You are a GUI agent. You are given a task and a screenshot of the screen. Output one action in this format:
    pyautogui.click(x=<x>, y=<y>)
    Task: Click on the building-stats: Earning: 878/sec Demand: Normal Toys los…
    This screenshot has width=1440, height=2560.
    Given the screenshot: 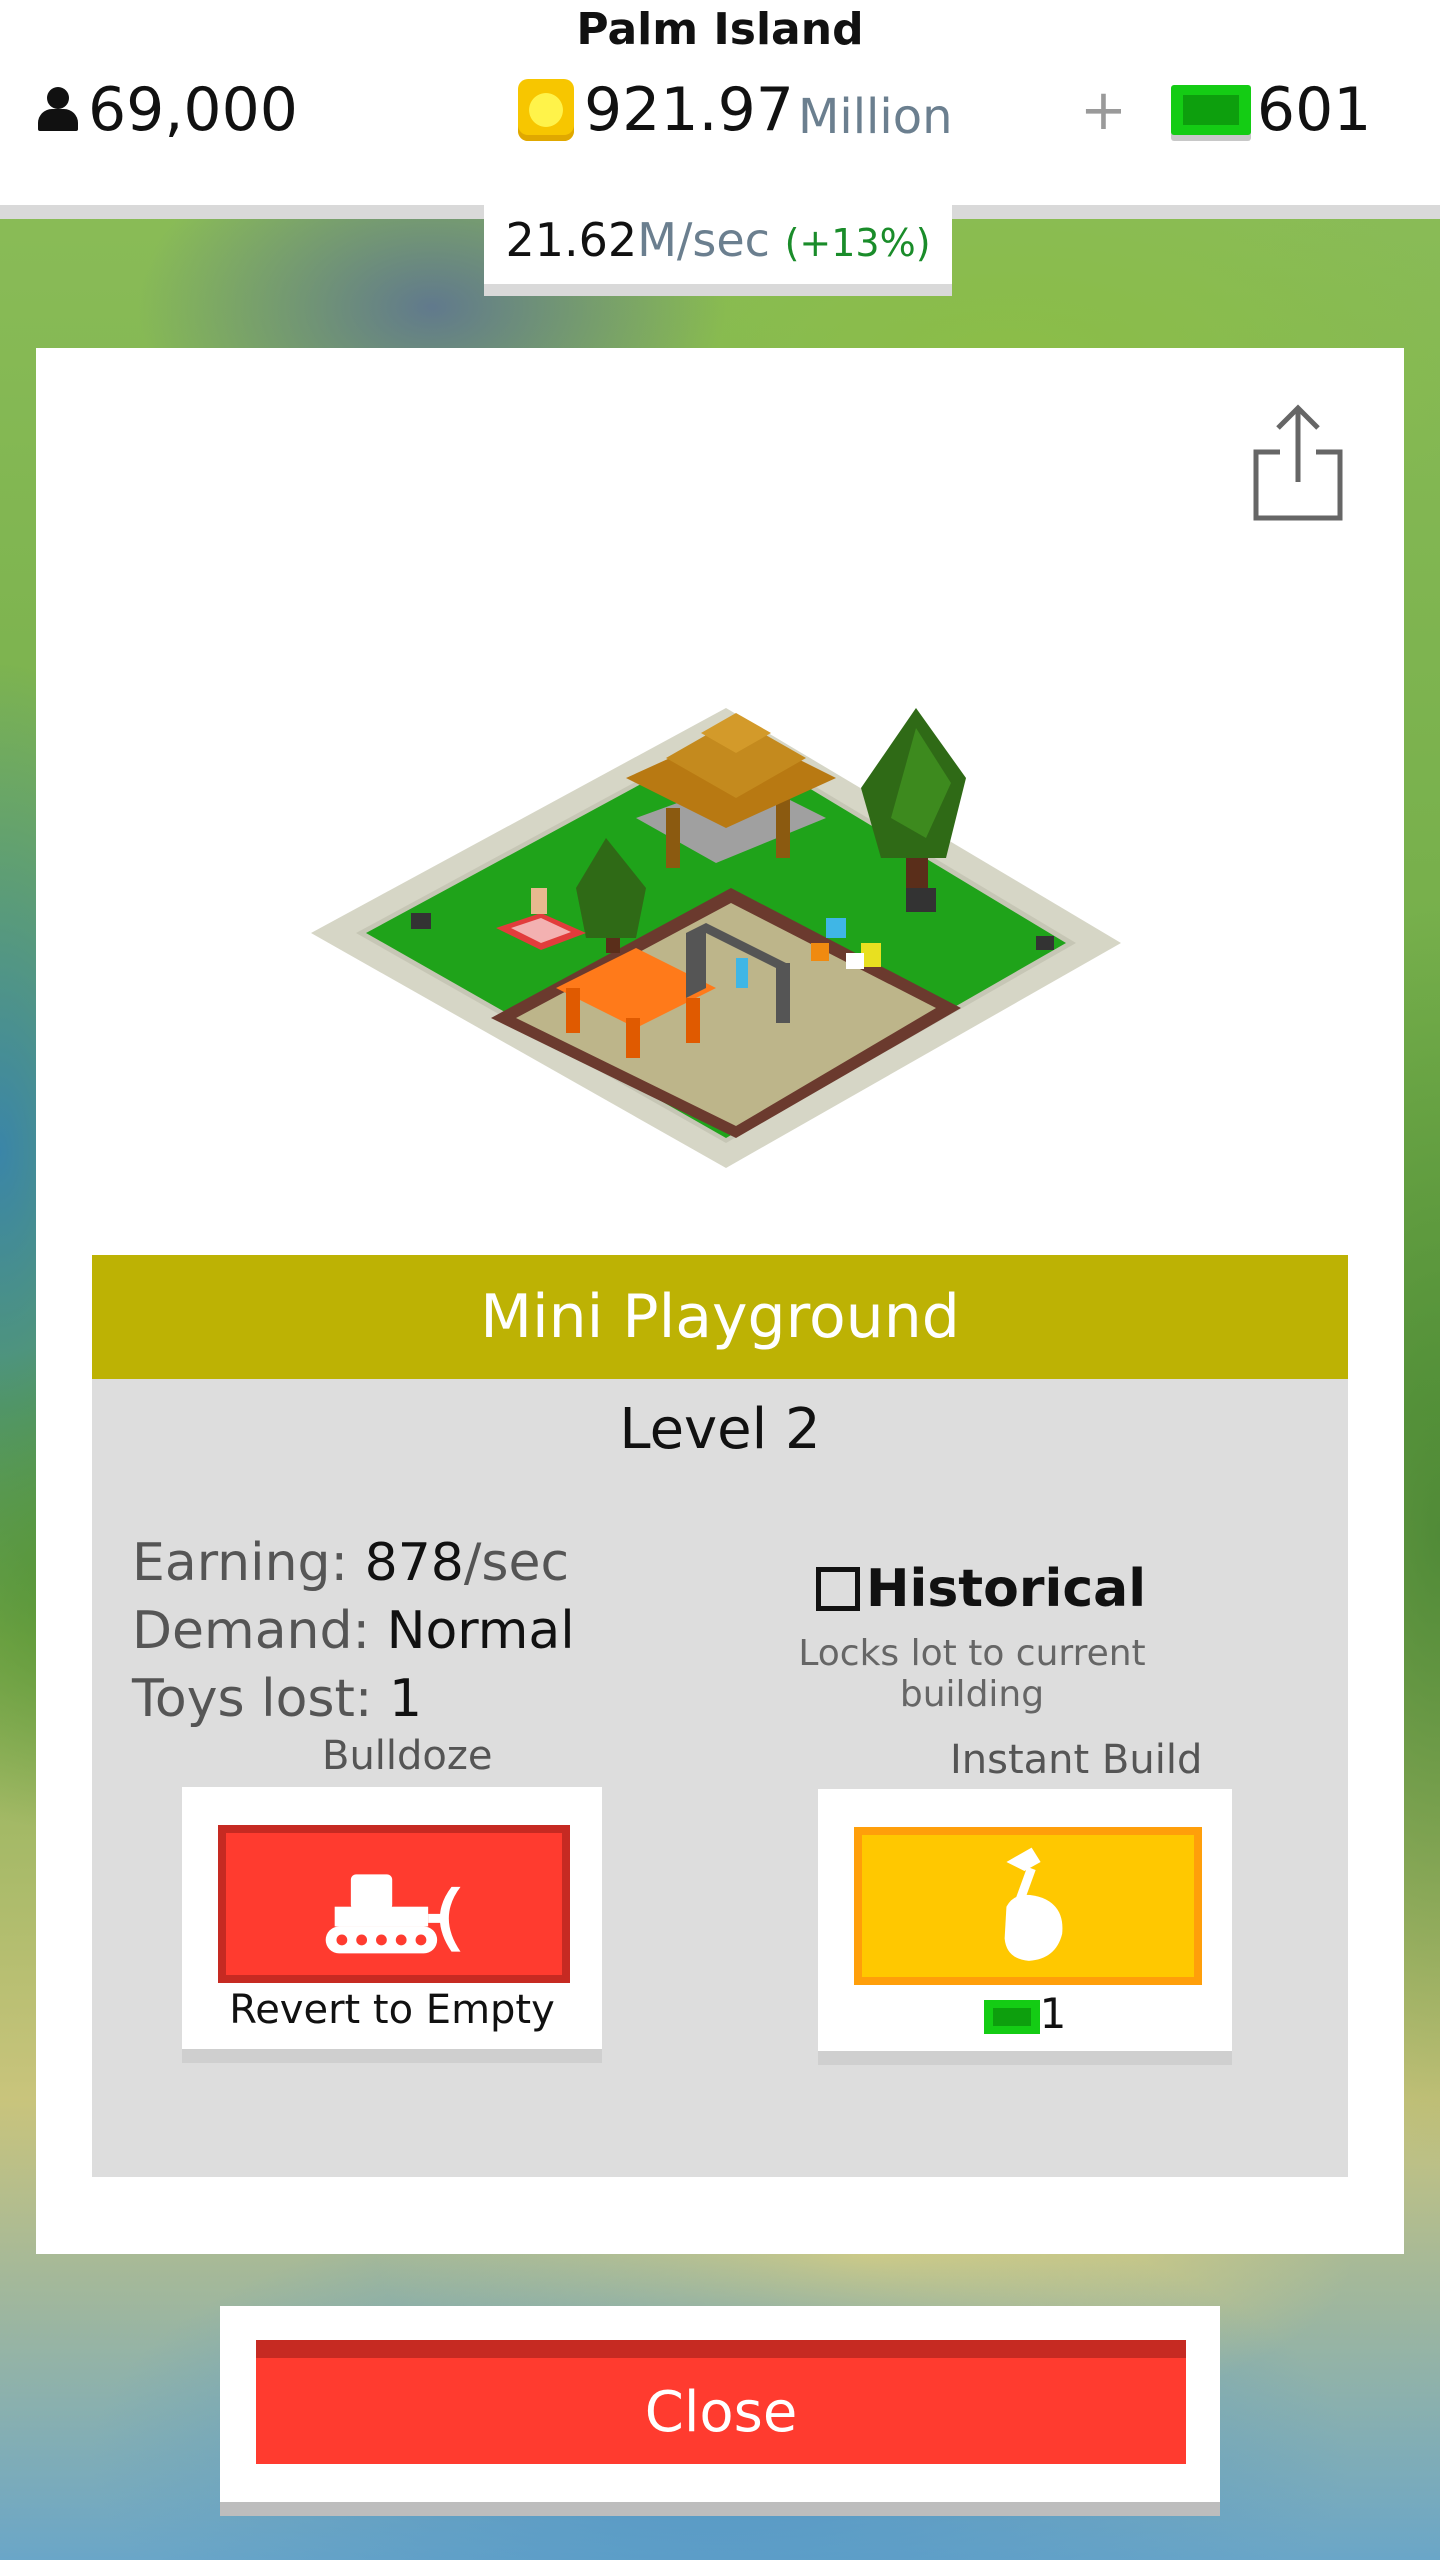 What is the action you would take?
    pyautogui.click(x=353, y=1631)
    